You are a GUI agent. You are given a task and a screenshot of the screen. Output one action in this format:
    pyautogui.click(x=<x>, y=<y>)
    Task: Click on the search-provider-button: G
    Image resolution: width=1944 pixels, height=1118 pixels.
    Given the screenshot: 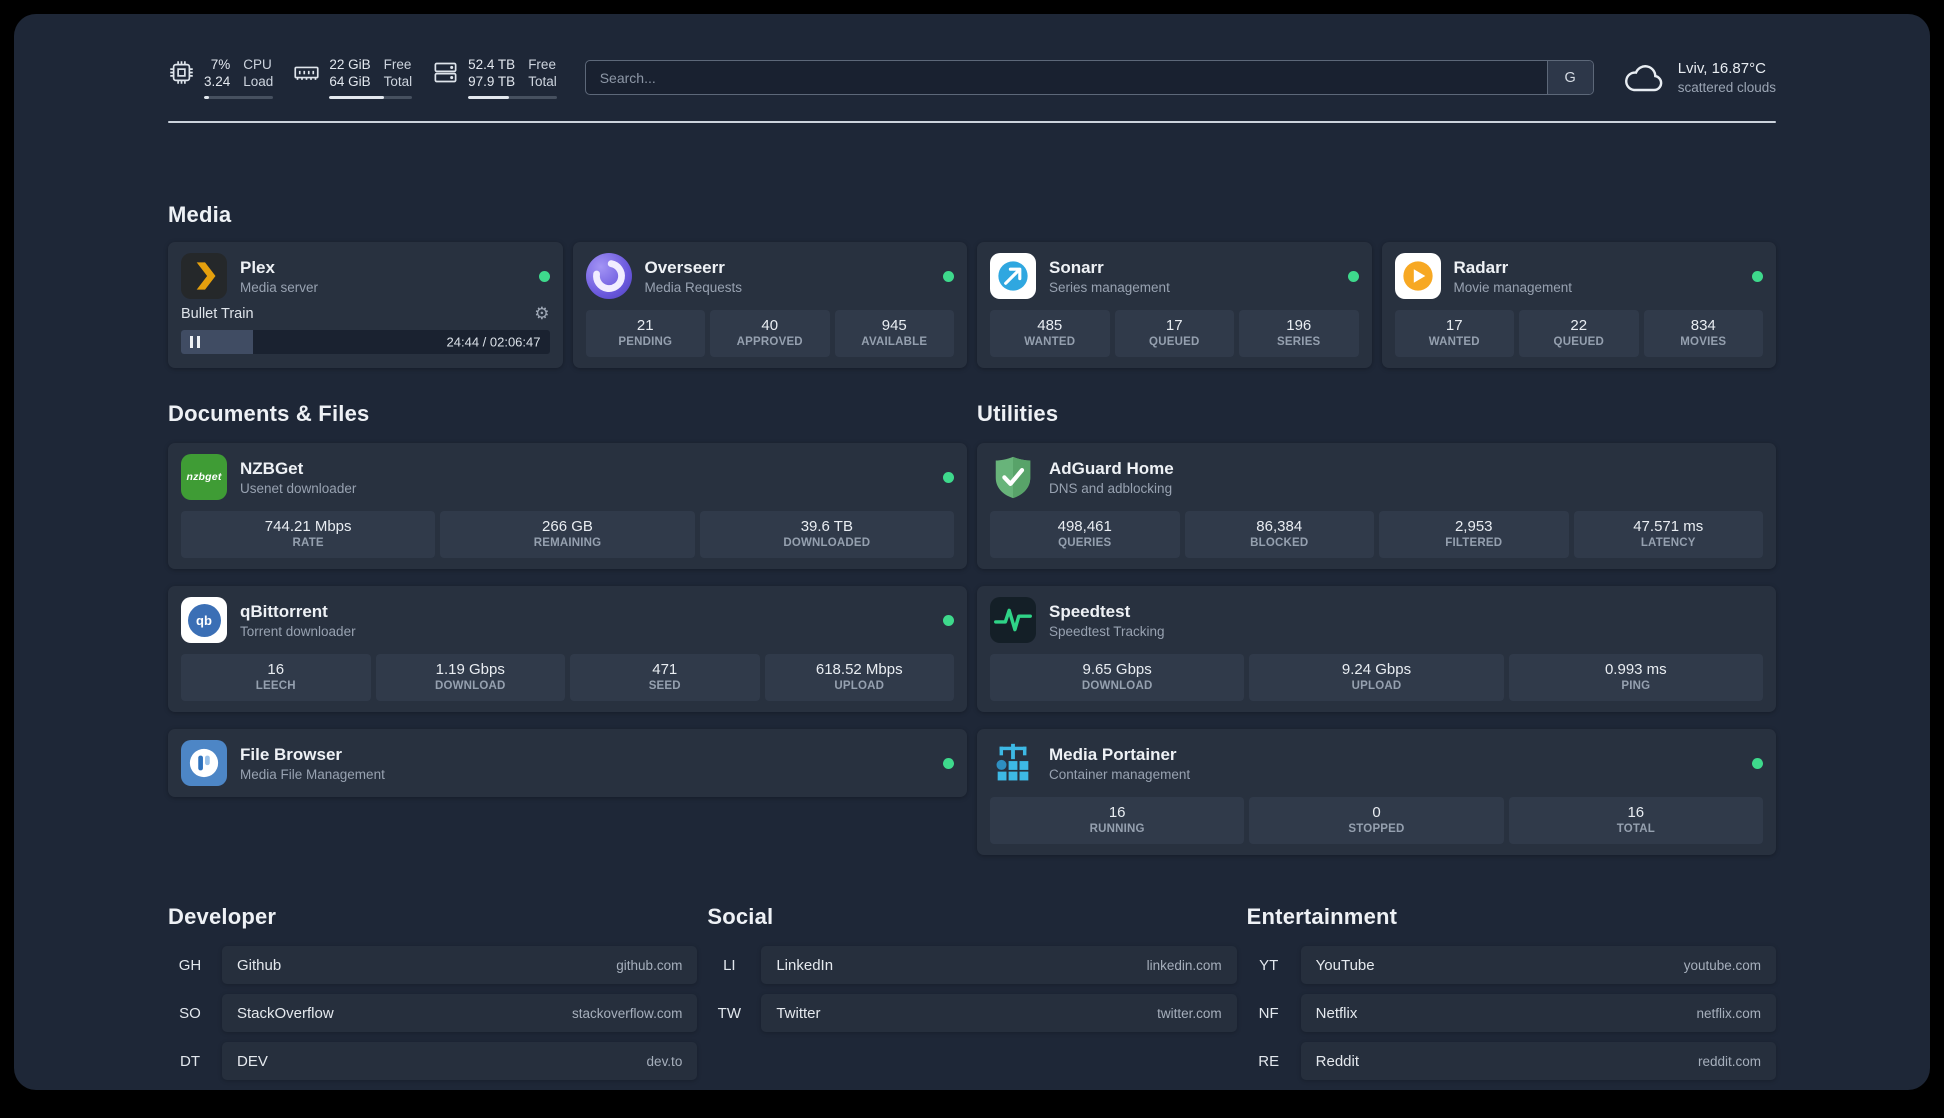 What is the action you would take?
    pyautogui.click(x=1569, y=77)
    